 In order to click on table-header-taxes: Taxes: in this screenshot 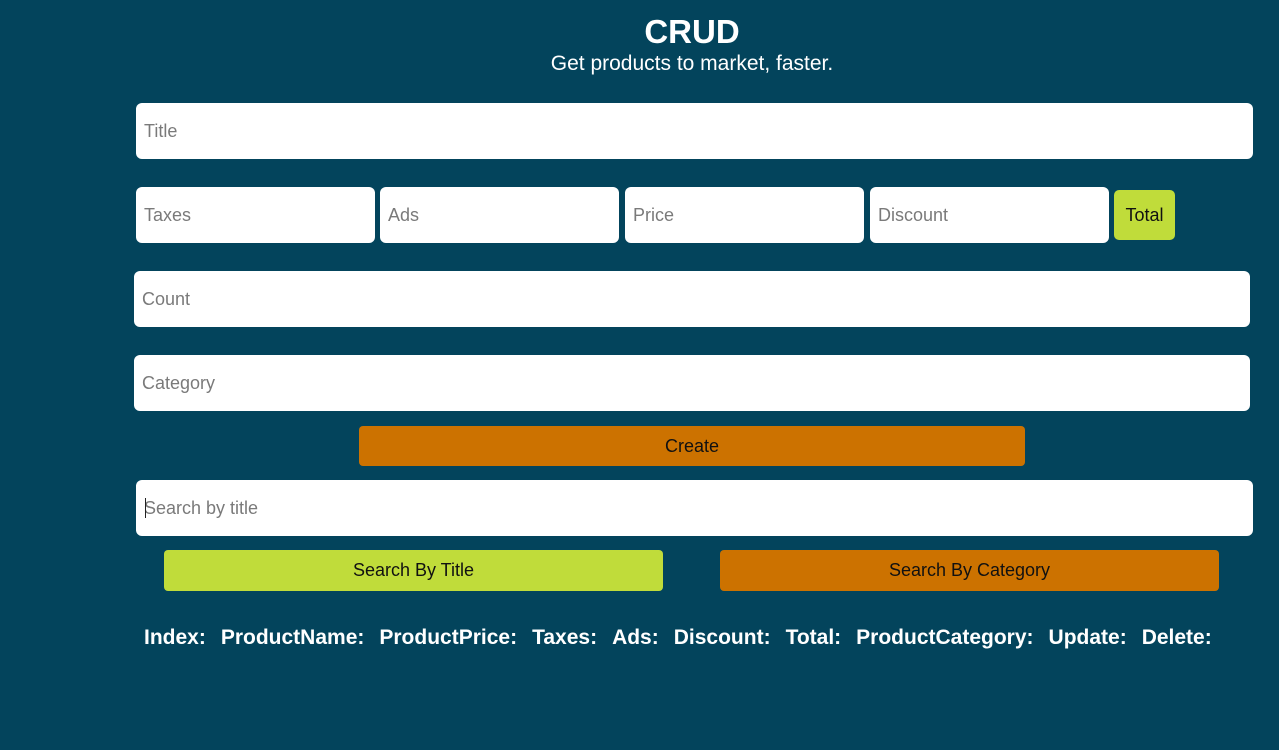, I will do `click(565, 637)`.